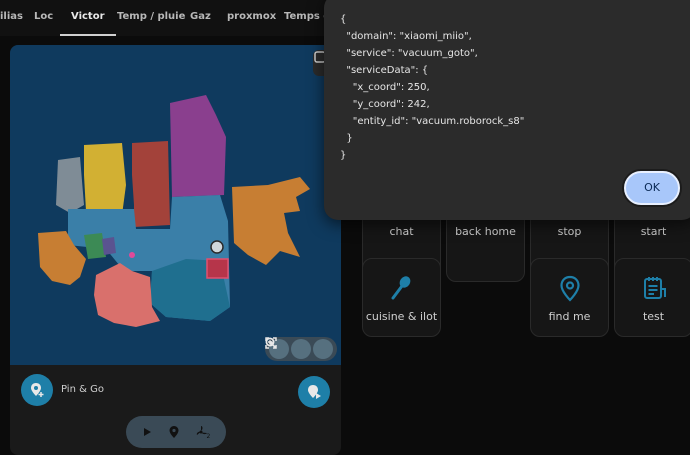  I want to click on zoom-in-button, so click(299, 348).